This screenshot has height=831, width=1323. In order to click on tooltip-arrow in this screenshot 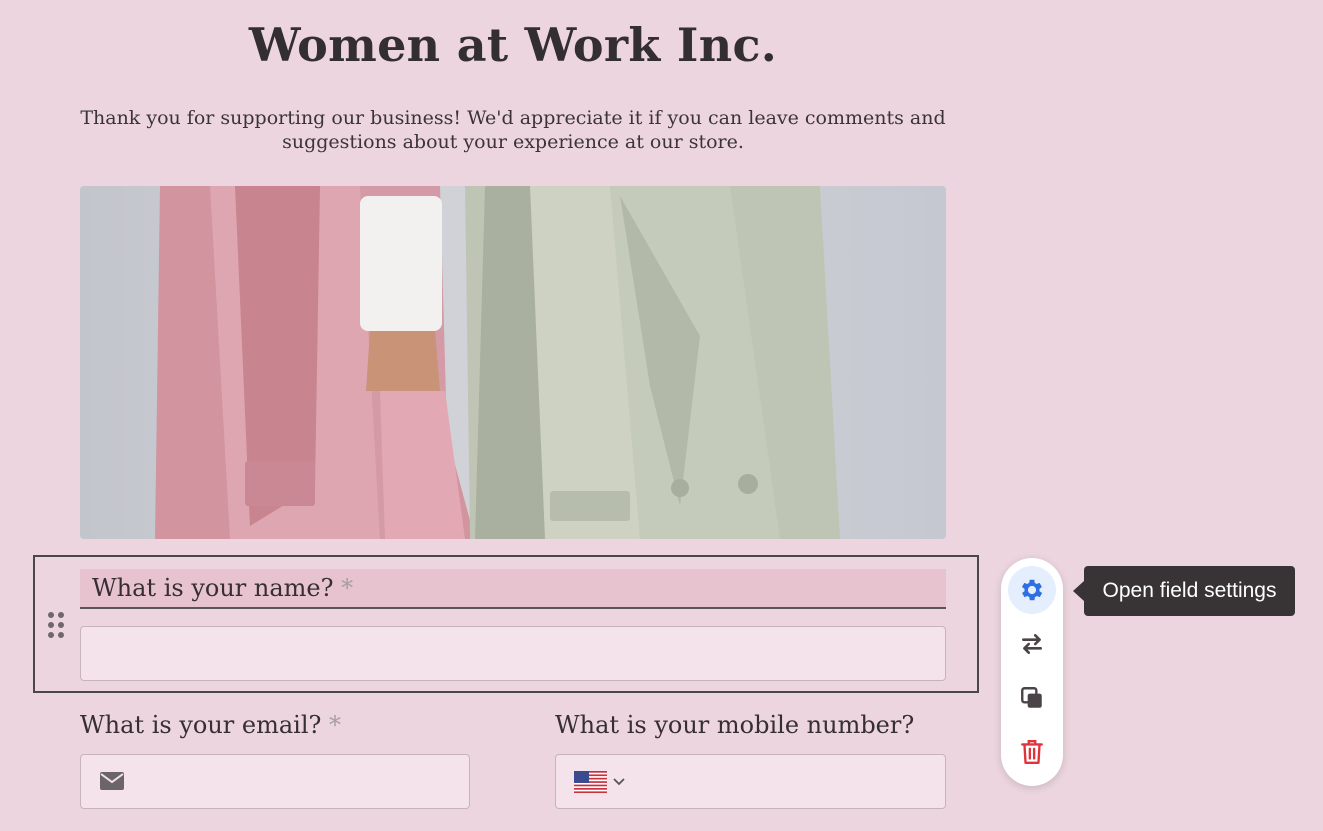, I will do `click(1078, 591)`.